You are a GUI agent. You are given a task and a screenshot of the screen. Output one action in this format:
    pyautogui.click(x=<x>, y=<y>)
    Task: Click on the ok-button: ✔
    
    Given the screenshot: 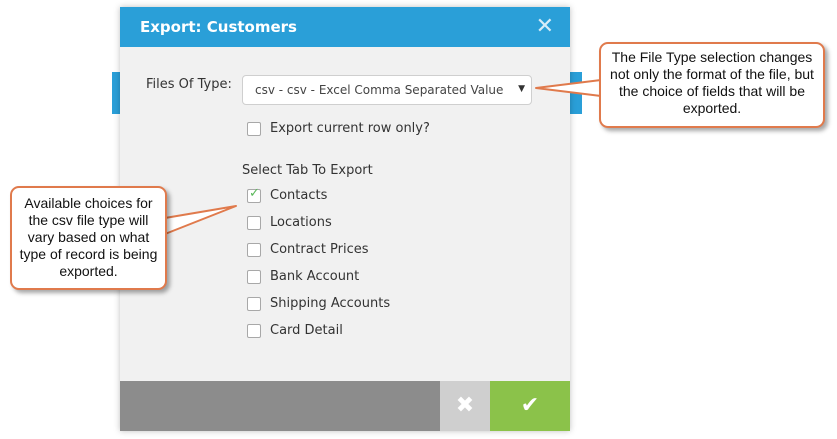 What is the action you would take?
    pyautogui.click(x=530, y=406)
    